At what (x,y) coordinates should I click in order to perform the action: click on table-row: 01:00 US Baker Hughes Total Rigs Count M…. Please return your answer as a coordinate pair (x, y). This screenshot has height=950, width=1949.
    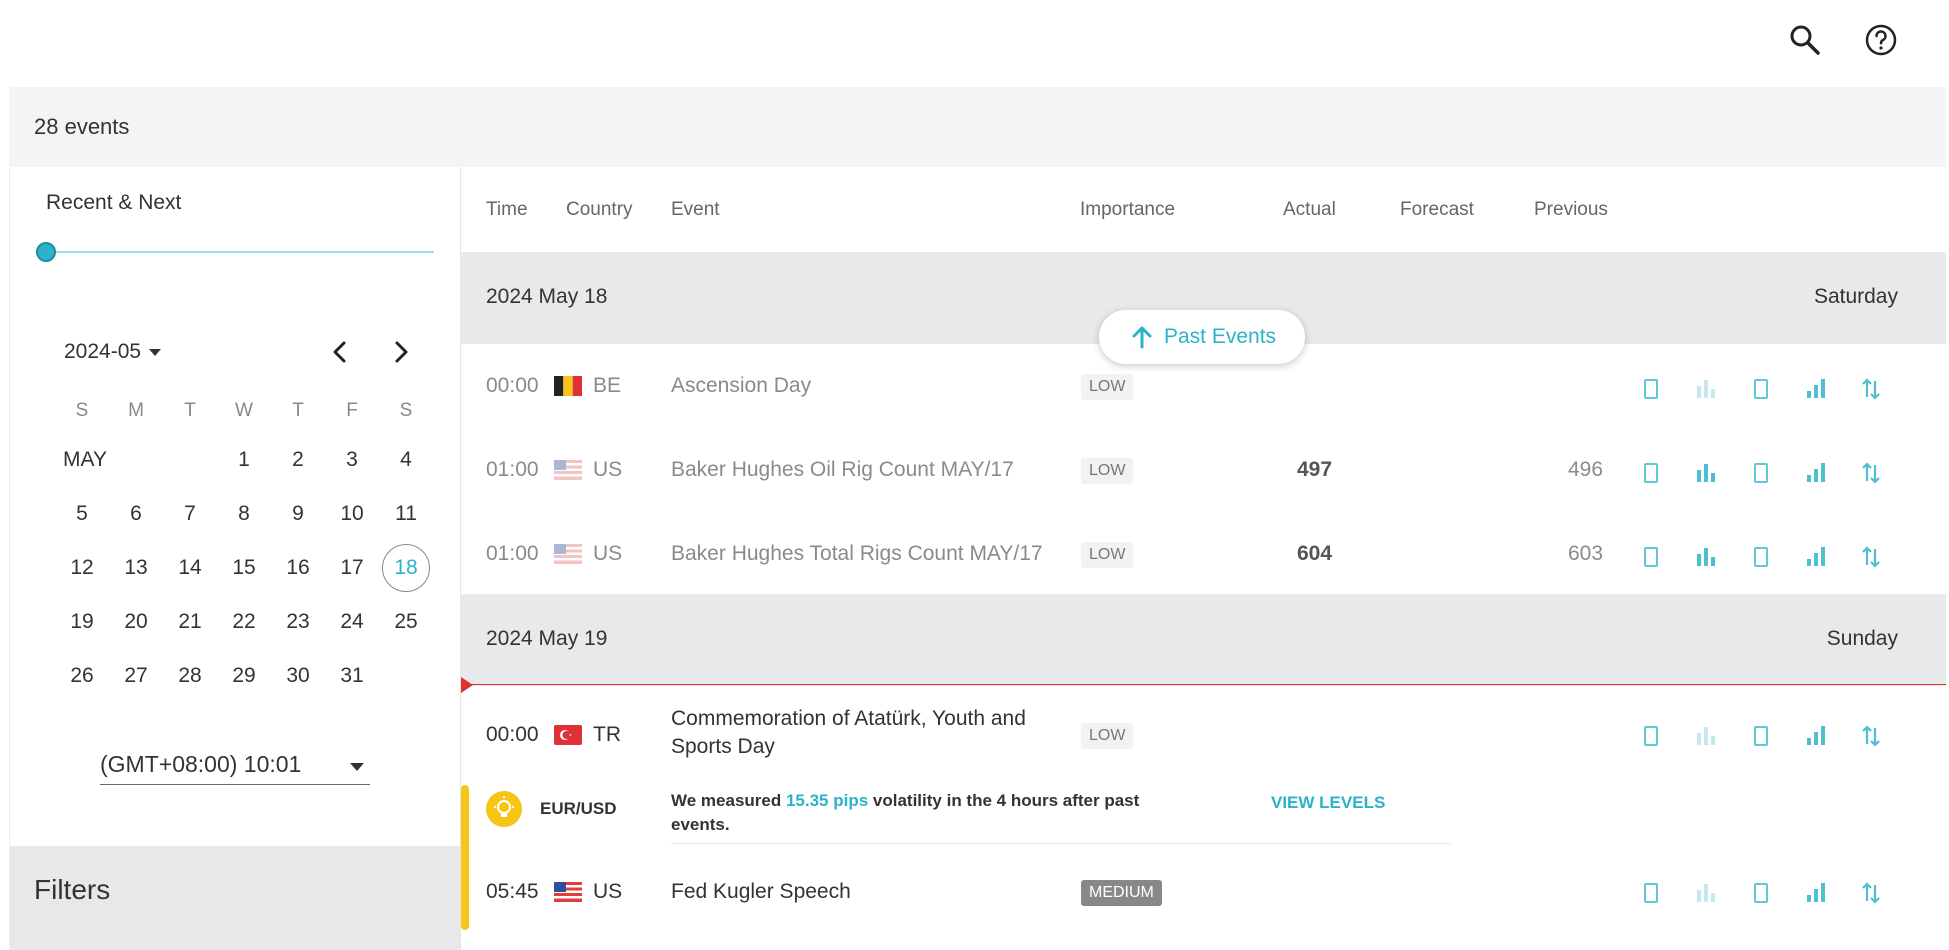
    Looking at the image, I should click on (1203, 554).